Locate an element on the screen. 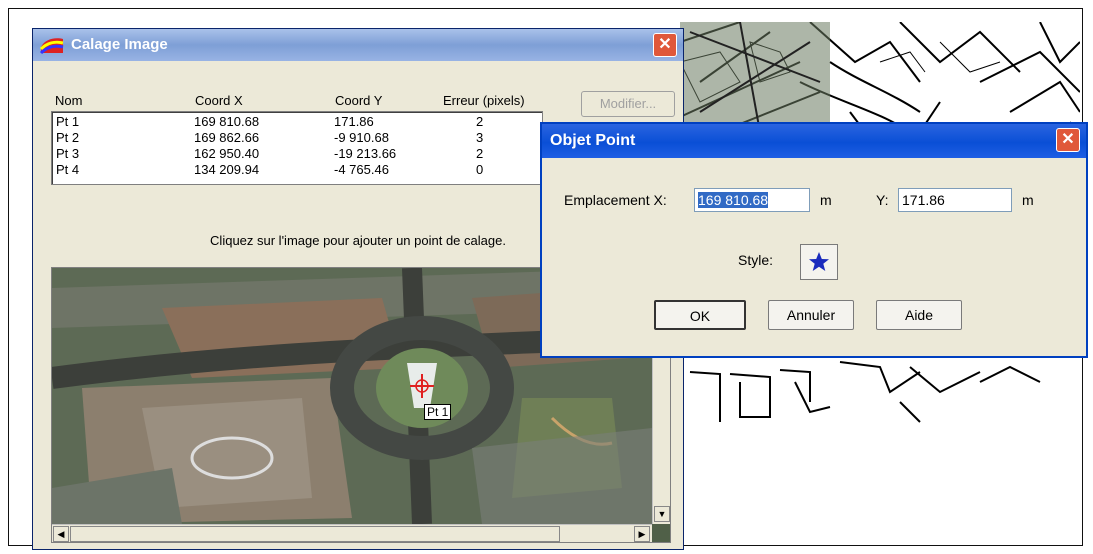  col-nom: Nom is located at coordinates (69, 100).